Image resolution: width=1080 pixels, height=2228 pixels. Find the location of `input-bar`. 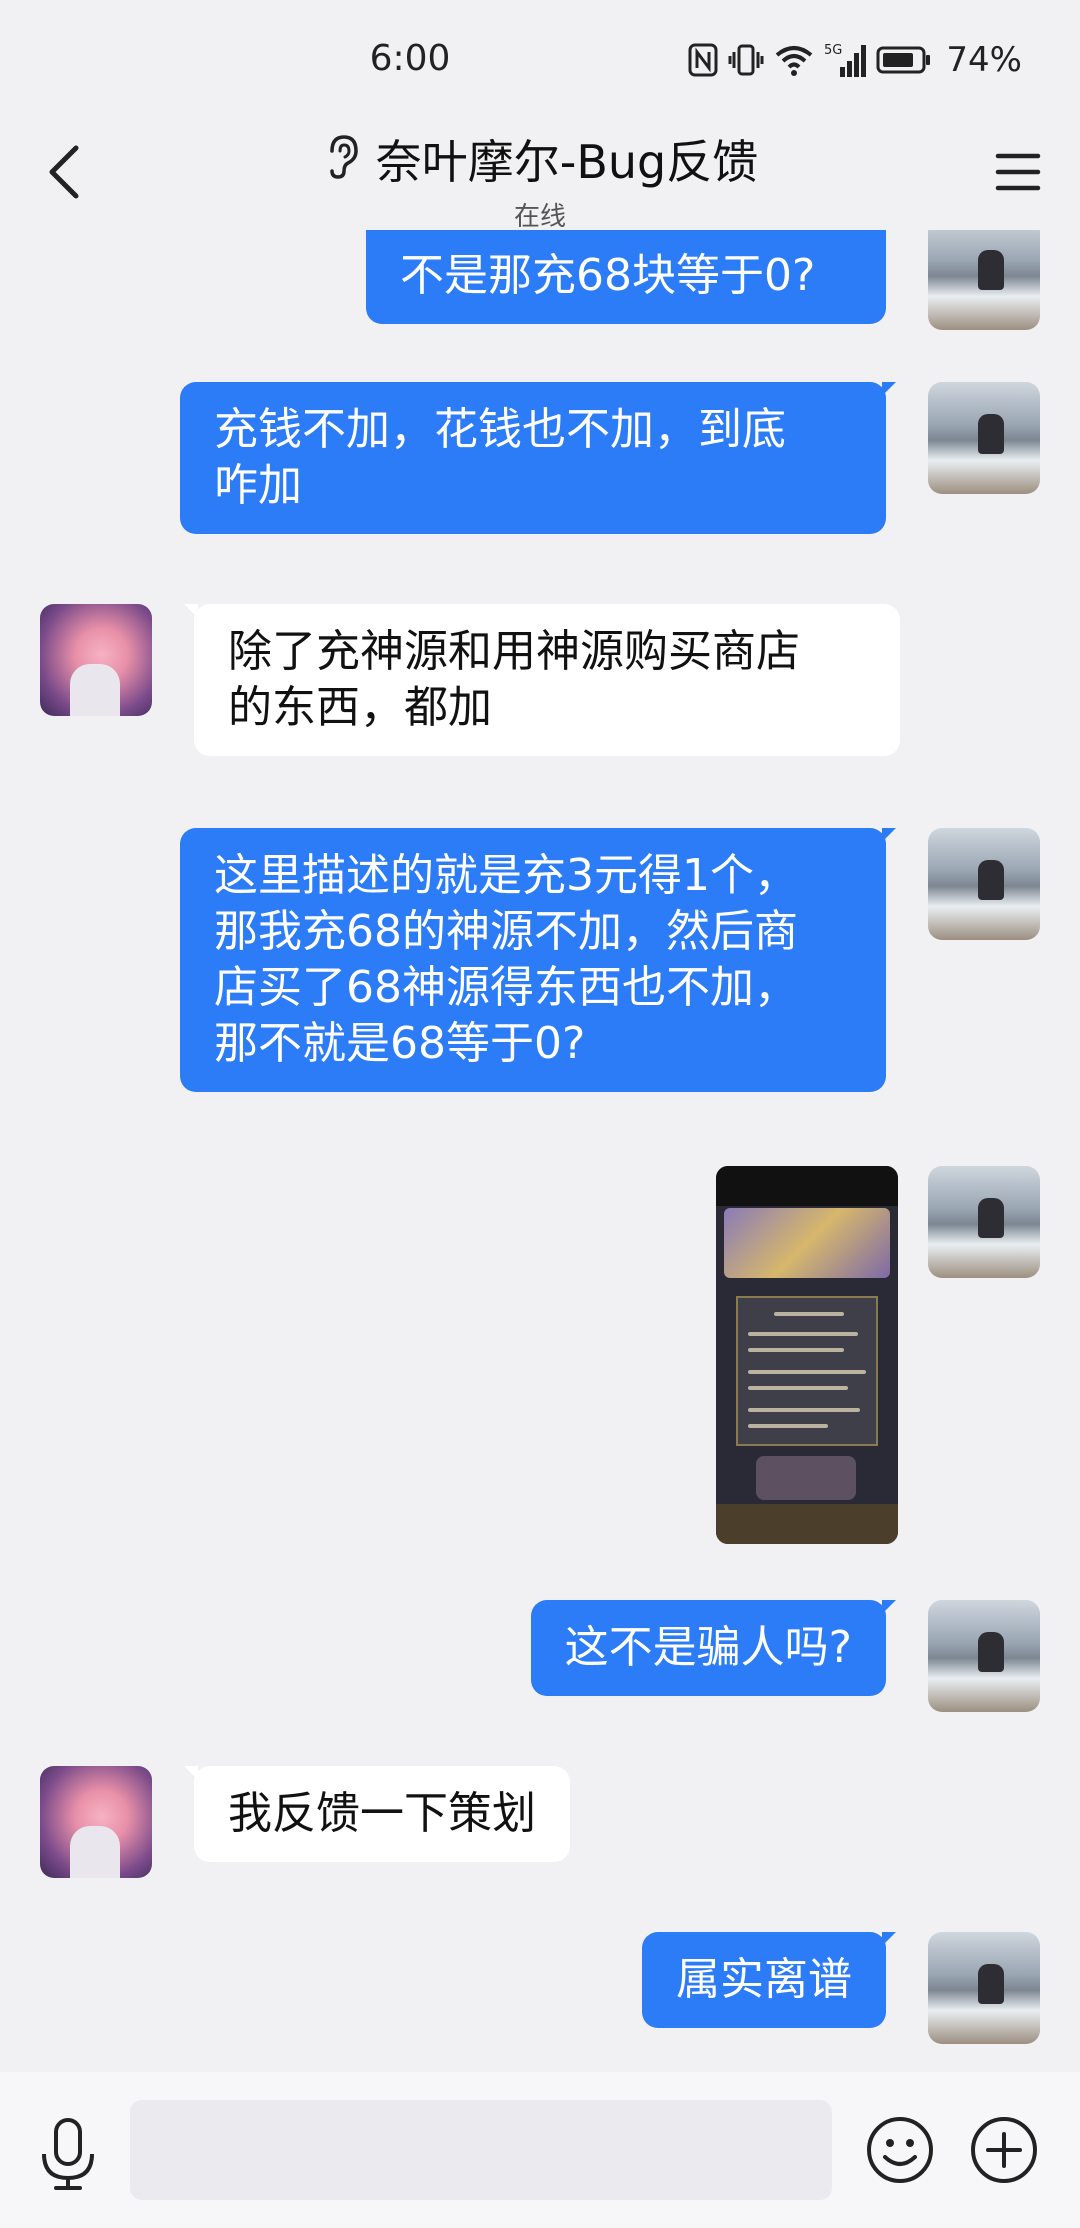

input-bar is located at coordinates (540, 2150).